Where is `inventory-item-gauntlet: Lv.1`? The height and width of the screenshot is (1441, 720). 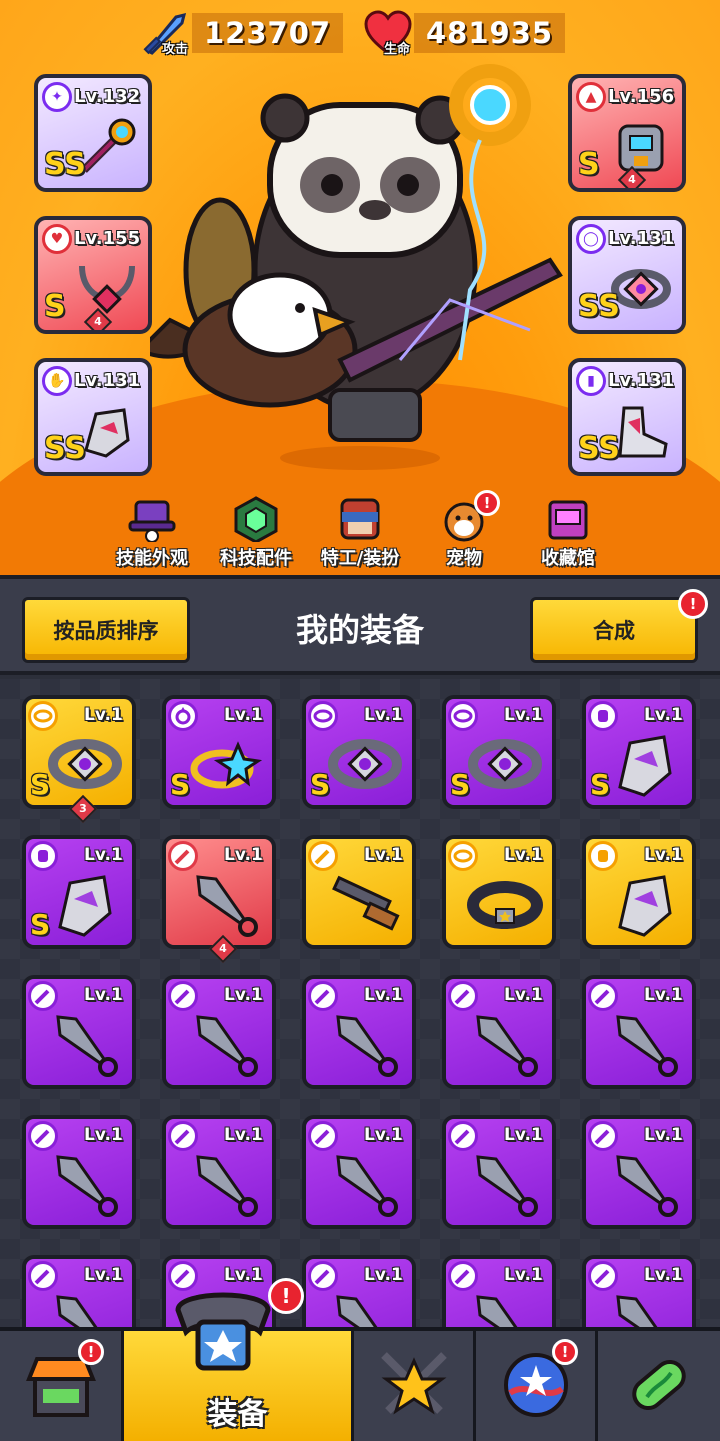 inventory-item-gauntlet: Lv.1 is located at coordinates (639, 892).